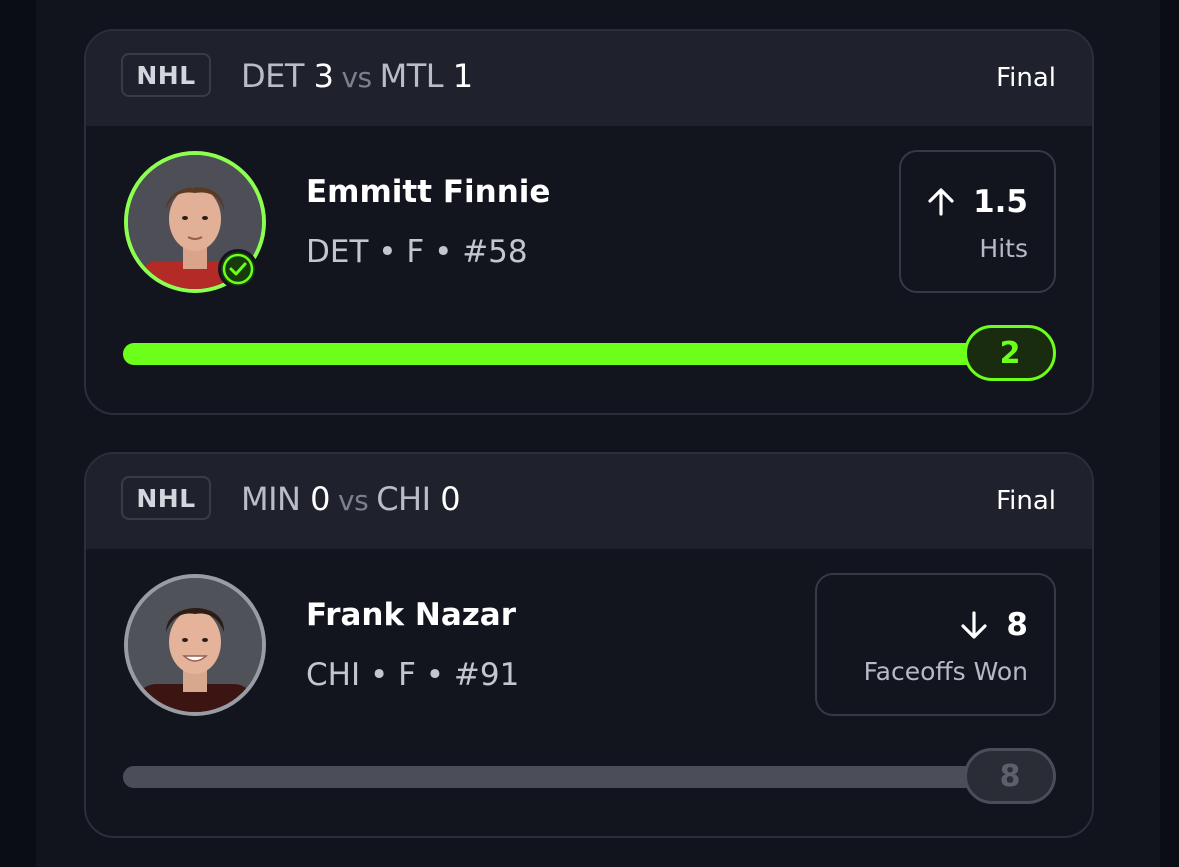  Describe the element at coordinates (413, 675) in the screenshot. I see `player-meta: CHI • F • #91` at that location.